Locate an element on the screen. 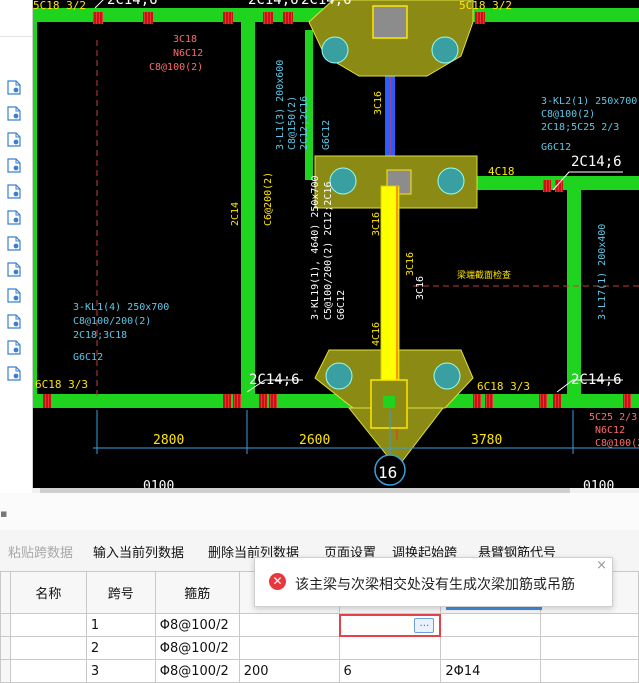 Image resolution: width=639 pixels, height=683 pixels. label-l12-2: C8@150(2) is located at coordinates (292, 123).